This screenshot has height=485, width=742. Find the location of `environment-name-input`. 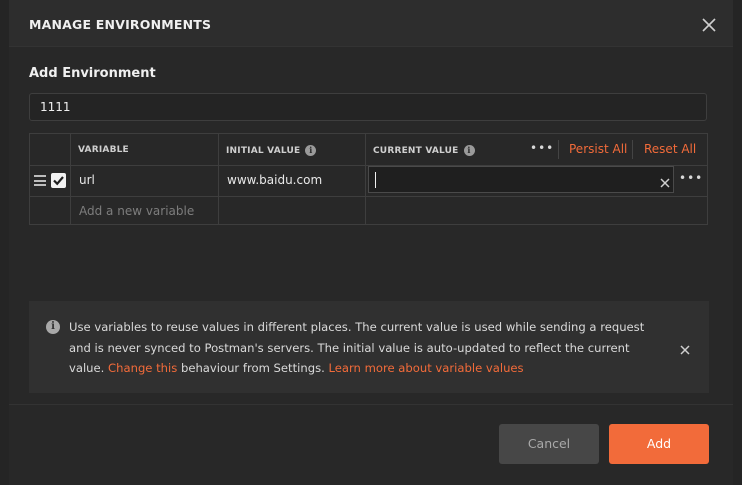

environment-name-input is located at coordinates (368, 107).